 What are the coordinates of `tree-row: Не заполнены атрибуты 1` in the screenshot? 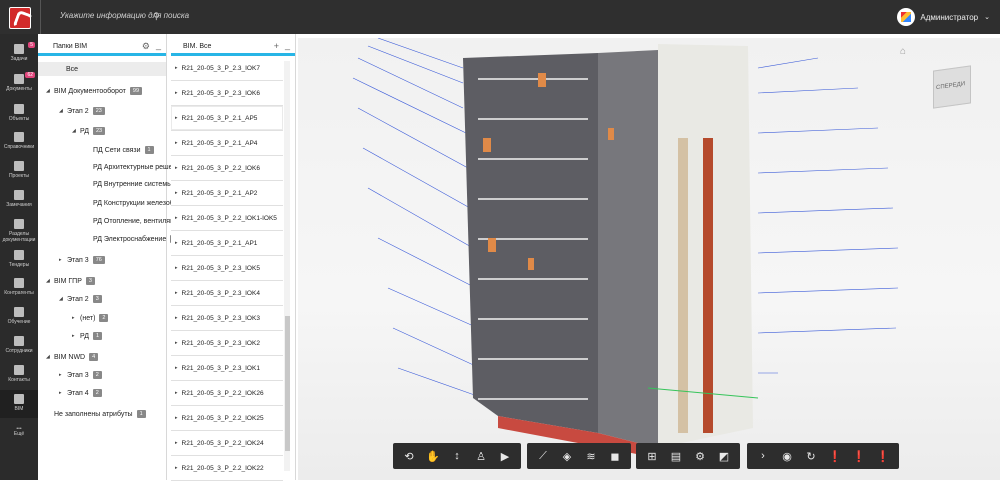 It's located at (96, 414).